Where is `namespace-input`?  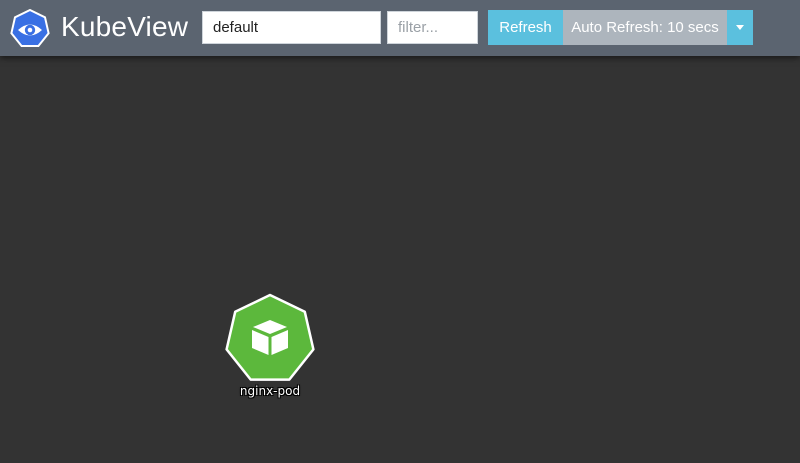 namespace-input is located at coordinates (291, 27).